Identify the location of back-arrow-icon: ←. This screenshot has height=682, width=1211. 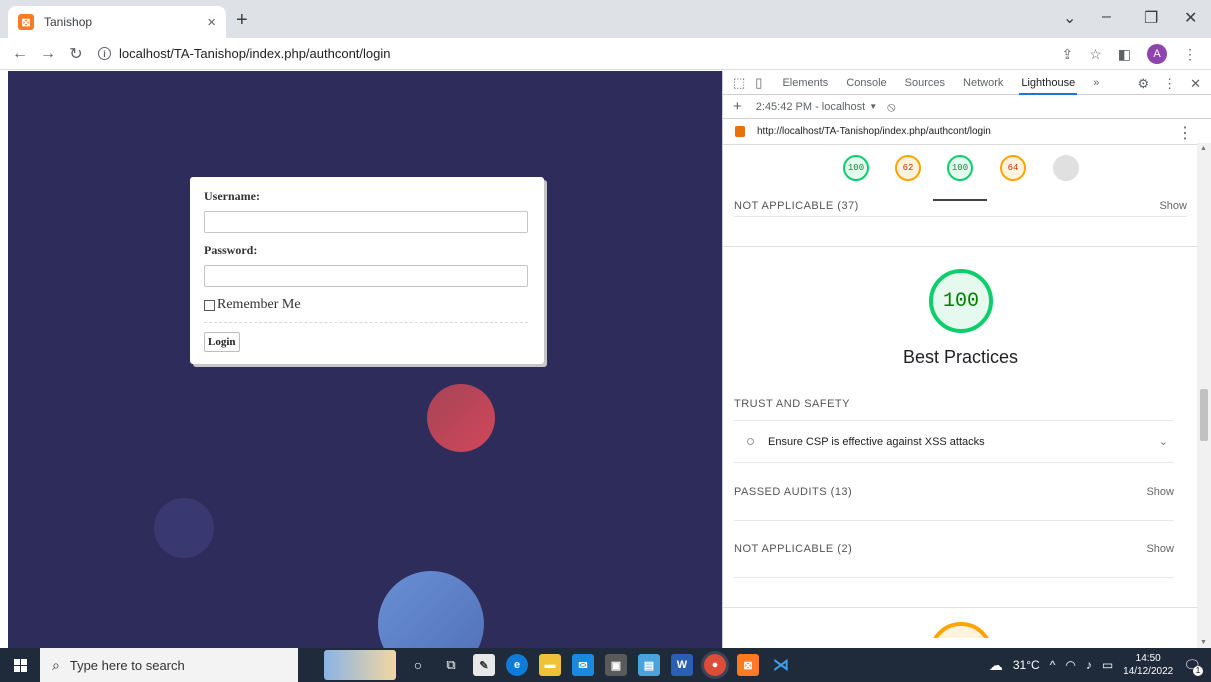
(20, 54).